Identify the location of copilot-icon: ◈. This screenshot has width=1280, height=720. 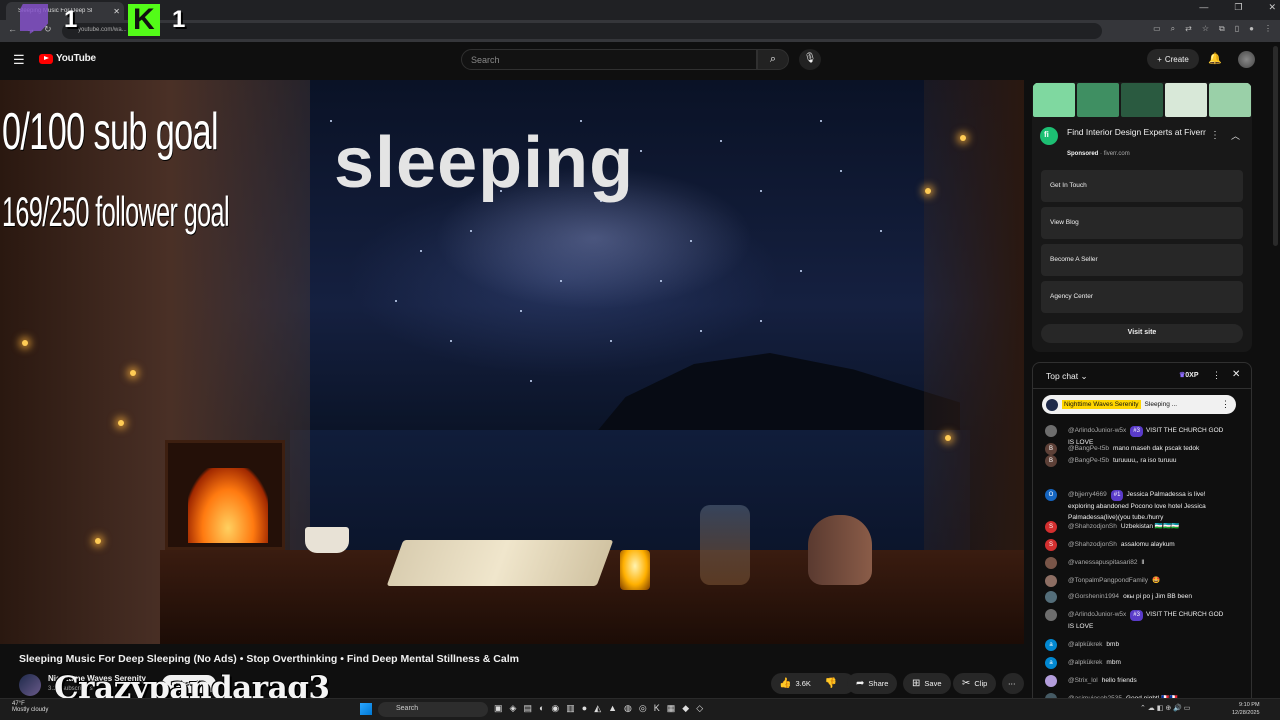
(513, 708).